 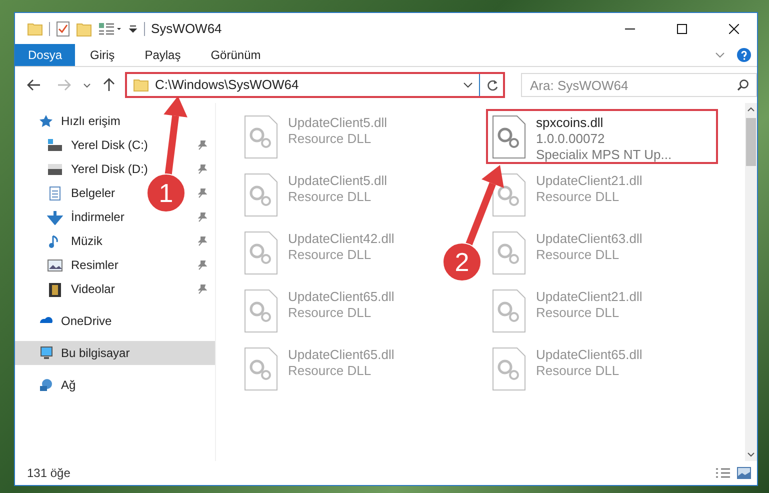 I want to click on address-bar: C:\Windows\SysWOW64, so click(x=315, y=85).